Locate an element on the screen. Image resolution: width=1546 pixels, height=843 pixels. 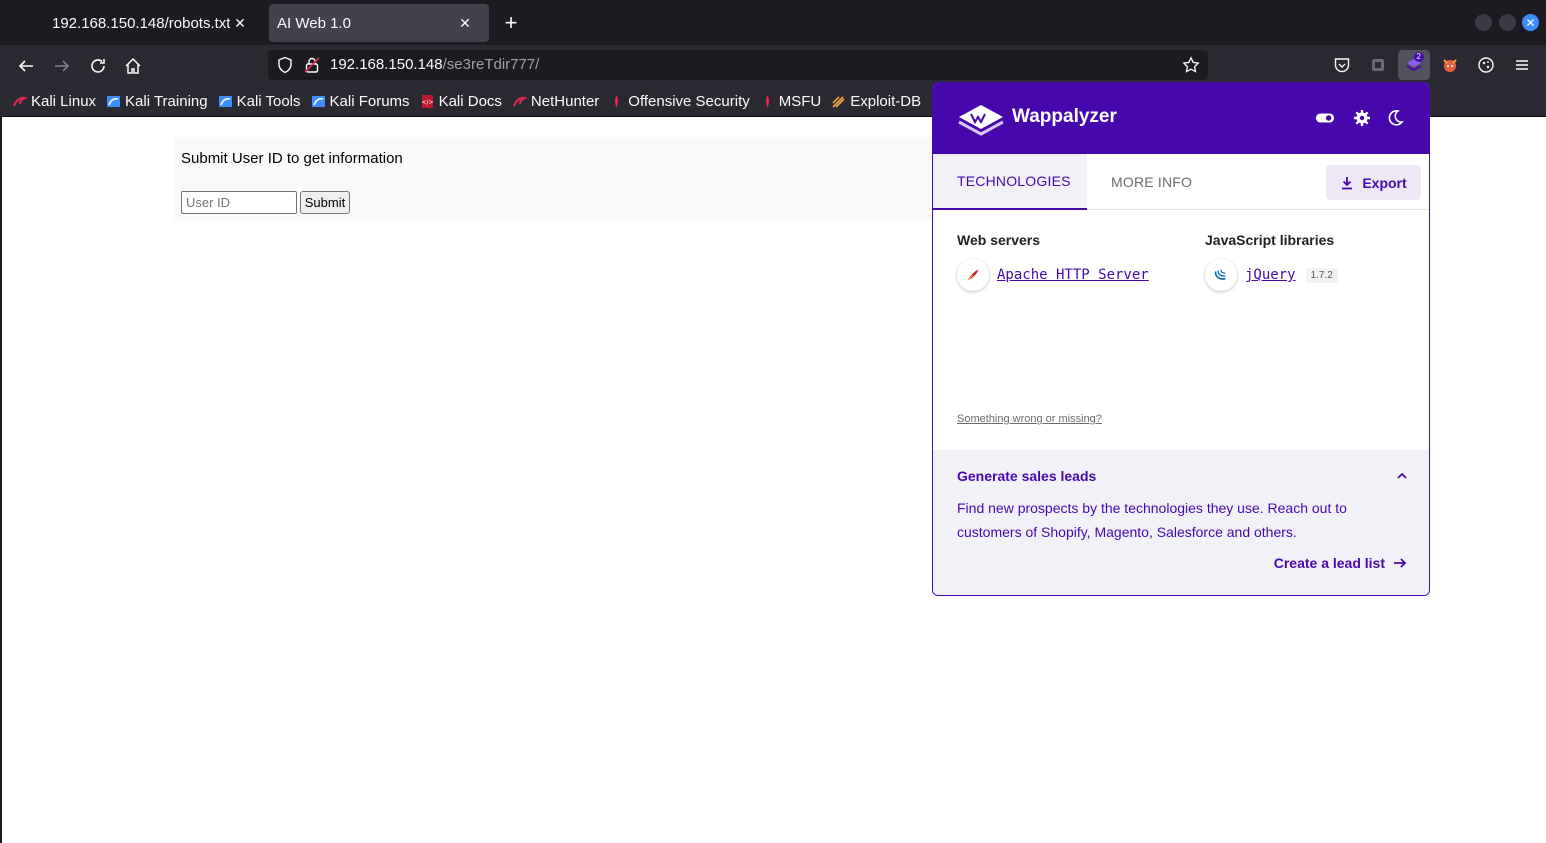
insecure-lock-icon is located at coordinates (312, 65).